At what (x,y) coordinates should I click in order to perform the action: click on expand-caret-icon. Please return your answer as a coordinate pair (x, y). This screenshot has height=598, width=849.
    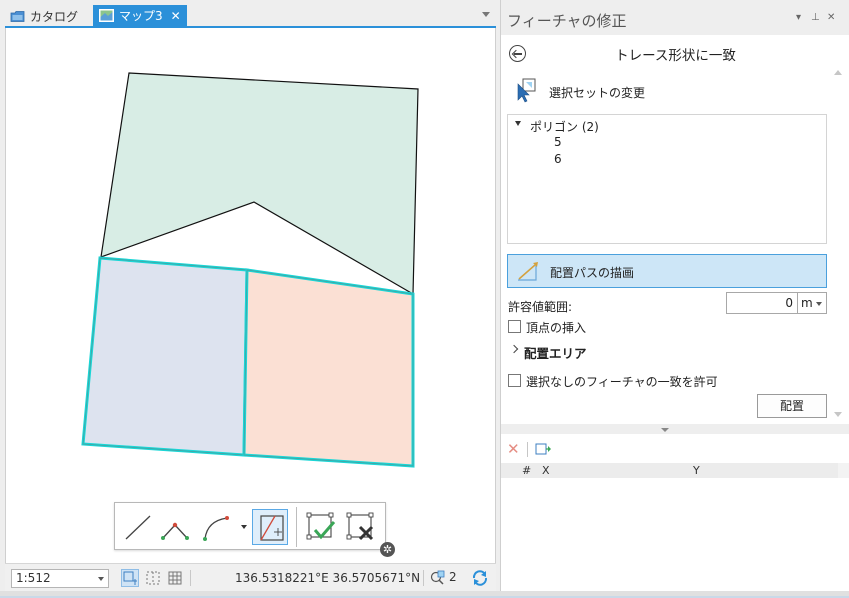
    Looking at the image, I should click on (518, 123).